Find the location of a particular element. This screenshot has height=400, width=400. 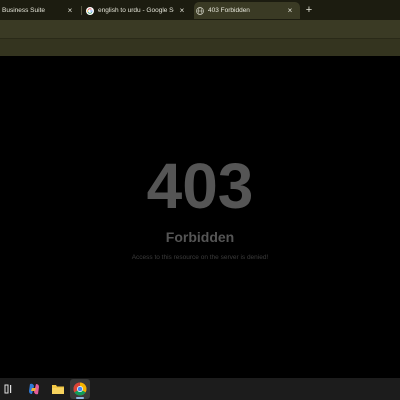

address-toolbar is located at coordinates (200, 29).